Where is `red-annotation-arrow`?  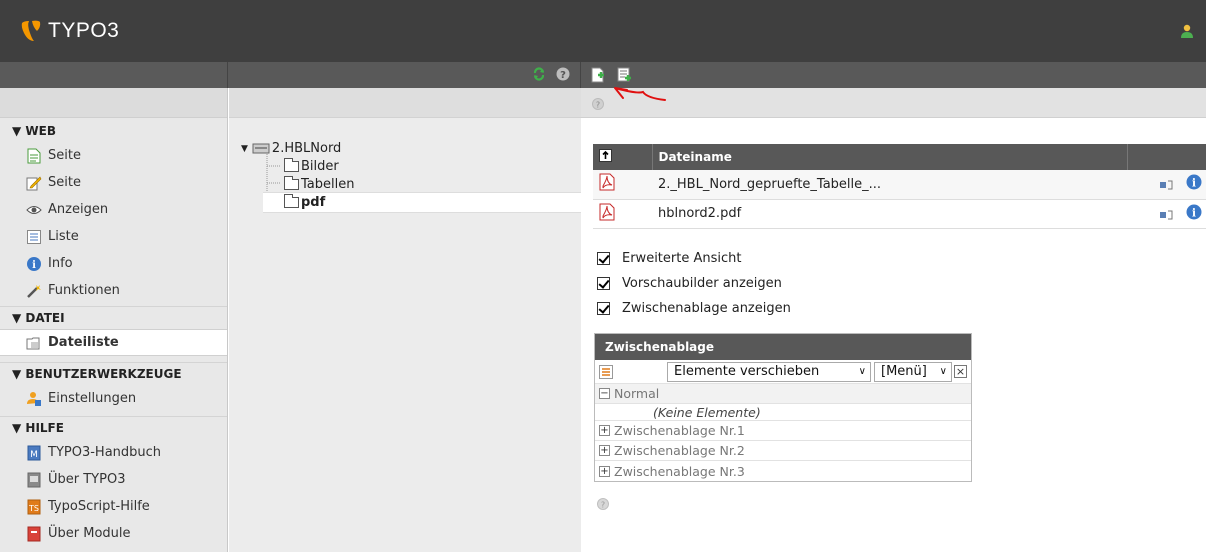 red-annotation-arrow is located at coordinates (640, 94).